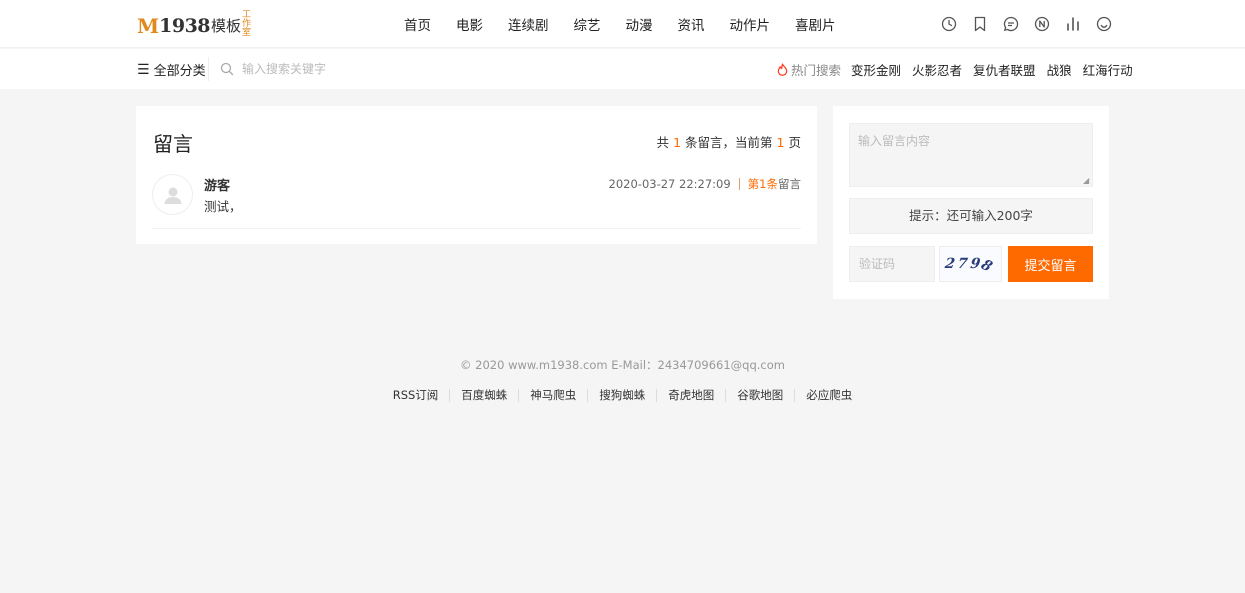 Image resolution: width=1245 pixels, height=593 pixels. I want to click on hot-search: 热门搜索 变形金刚 火影忍者 复仇者联盟 战狼 红海行动, so click(960, 69).